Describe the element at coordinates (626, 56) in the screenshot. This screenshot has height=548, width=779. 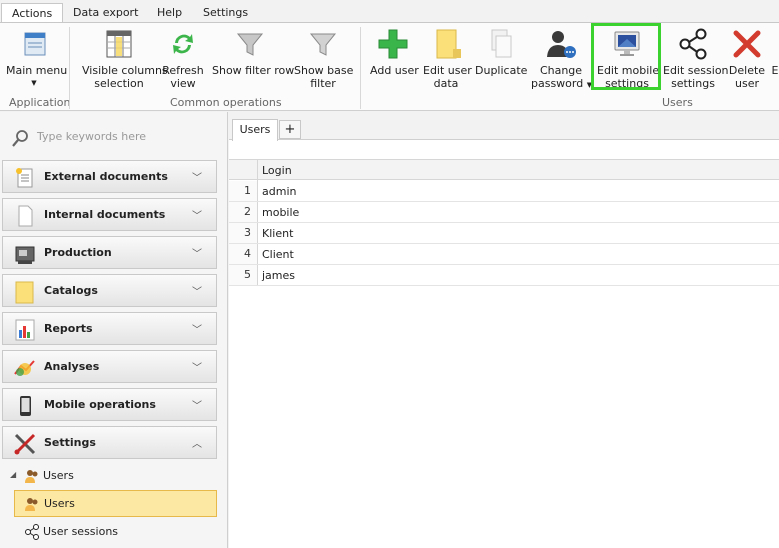
I see `highlight-frame` at that location.